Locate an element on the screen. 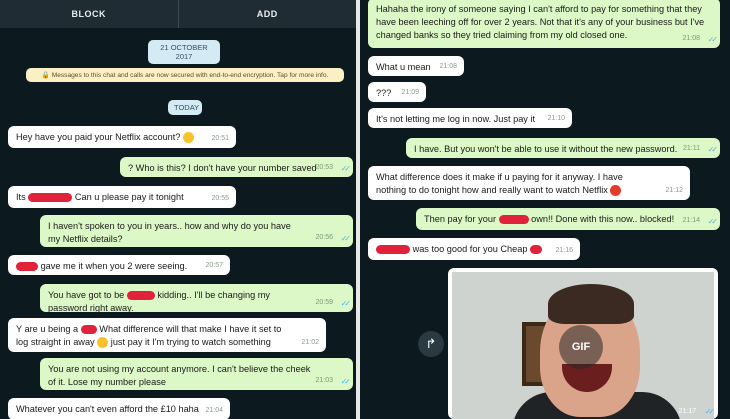  message-text: Hey have you paid your Netflix account? is located at coordinates (98, 137).